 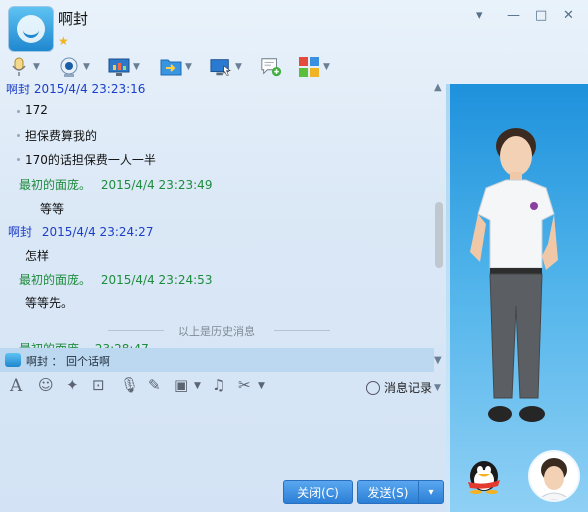 I want to click on qq-penguin-icon, so click(x=483, y=473).